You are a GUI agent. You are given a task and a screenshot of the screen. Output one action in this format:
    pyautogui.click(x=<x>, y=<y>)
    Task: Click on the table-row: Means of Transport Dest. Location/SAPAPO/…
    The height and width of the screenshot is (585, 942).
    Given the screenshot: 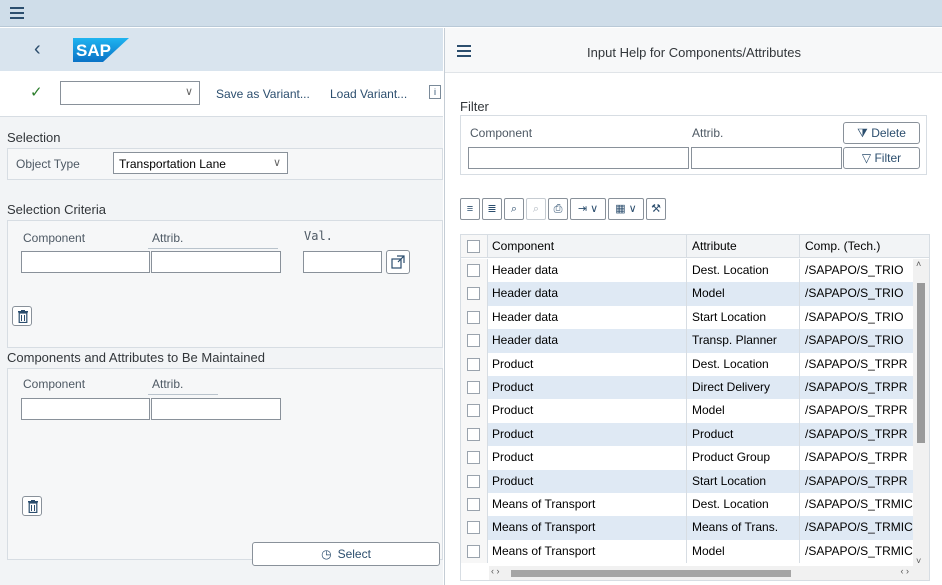 What is the action you would take?
    pyautogui.click(x=695, y=505)
    